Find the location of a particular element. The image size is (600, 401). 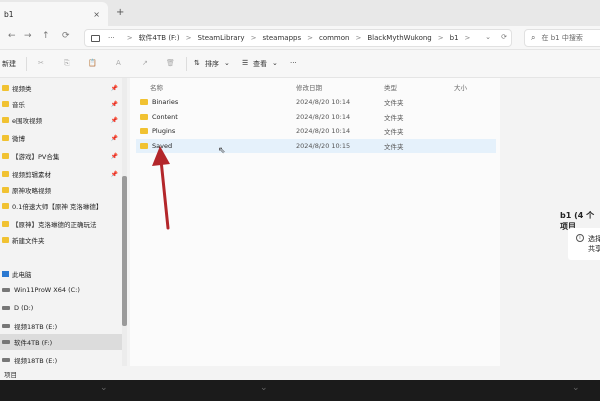

close-icon: × is located at coordinates (96, 14).